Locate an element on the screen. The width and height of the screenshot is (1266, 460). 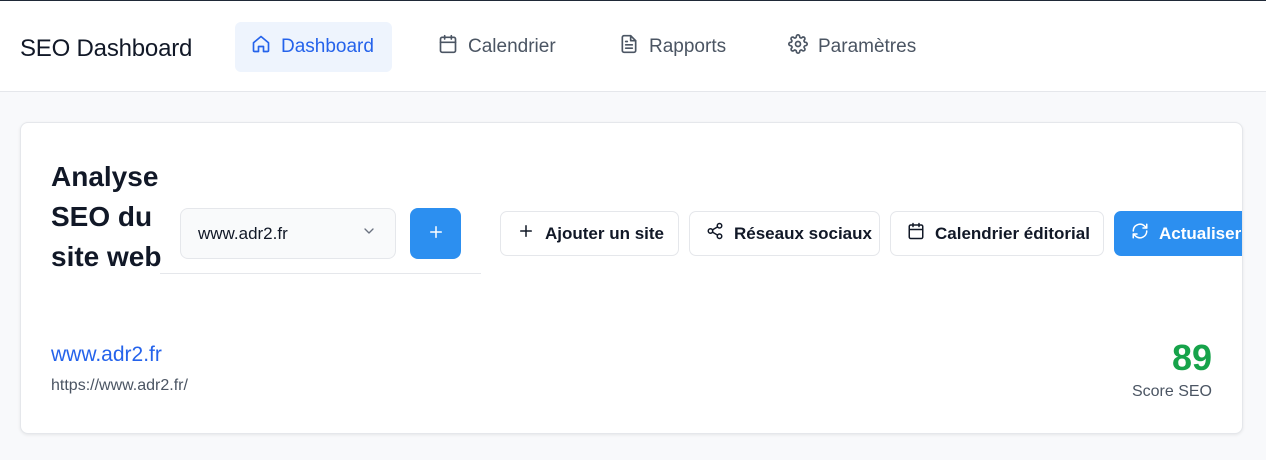
nav-dashboard-label: Dashboard is located at coordinates (327, 46).